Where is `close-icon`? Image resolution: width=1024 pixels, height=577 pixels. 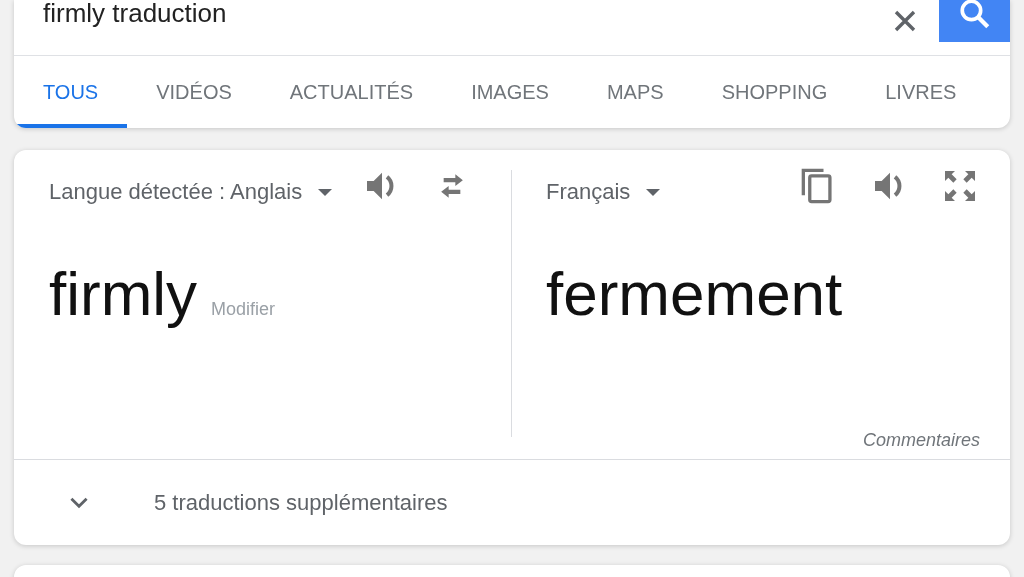 close-icon is located at coordinates (905, 20).